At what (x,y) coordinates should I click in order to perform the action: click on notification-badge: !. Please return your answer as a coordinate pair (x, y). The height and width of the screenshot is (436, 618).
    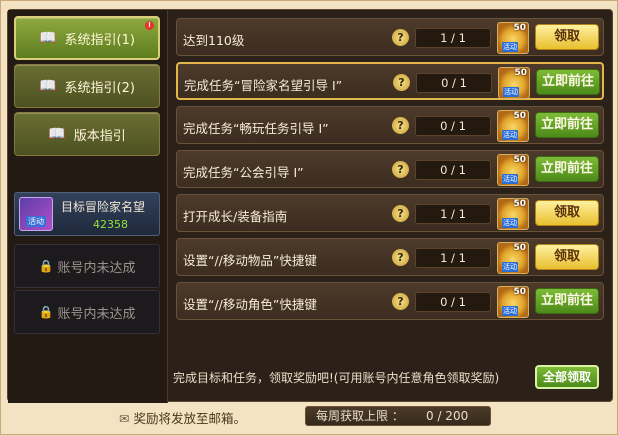
    Looking at the image, I should click on (149, 25).